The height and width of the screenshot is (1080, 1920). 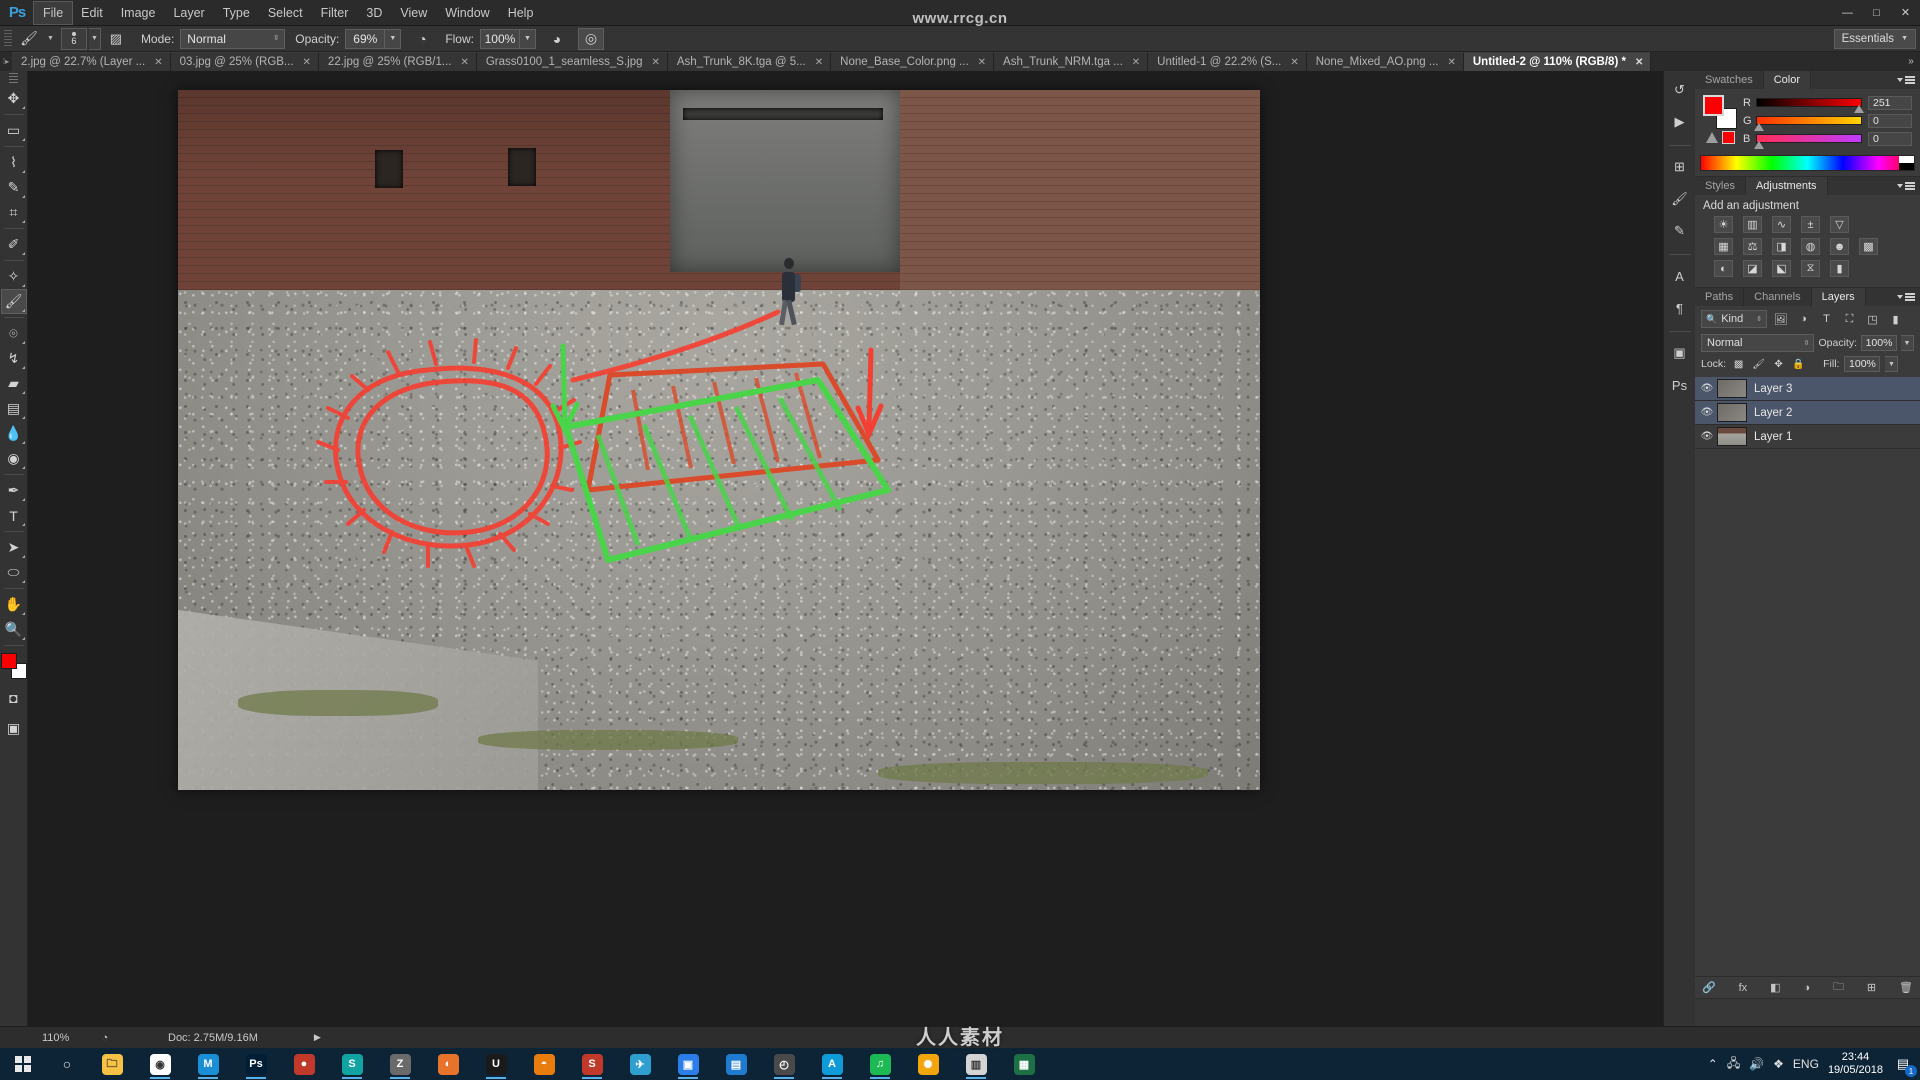 I want to click on history-brush-tool: ↯, so click(x=14, y=358).